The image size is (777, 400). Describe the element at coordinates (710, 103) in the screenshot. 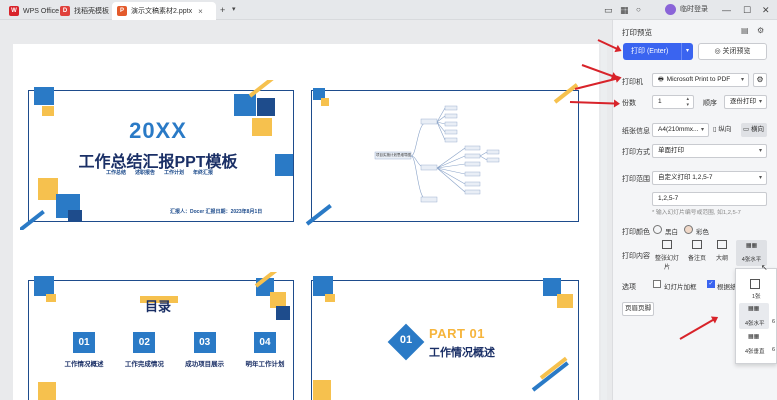

I see `order-label: 顺序` at that location.